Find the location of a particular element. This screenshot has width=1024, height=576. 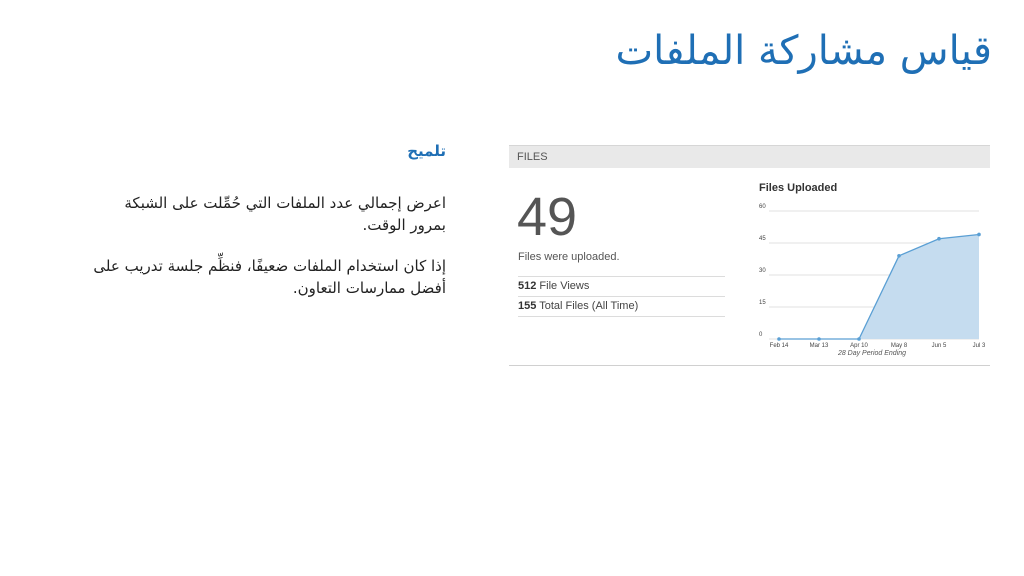

chart-x-tick-label: Feb 14 is located at coordinates (779, 346).